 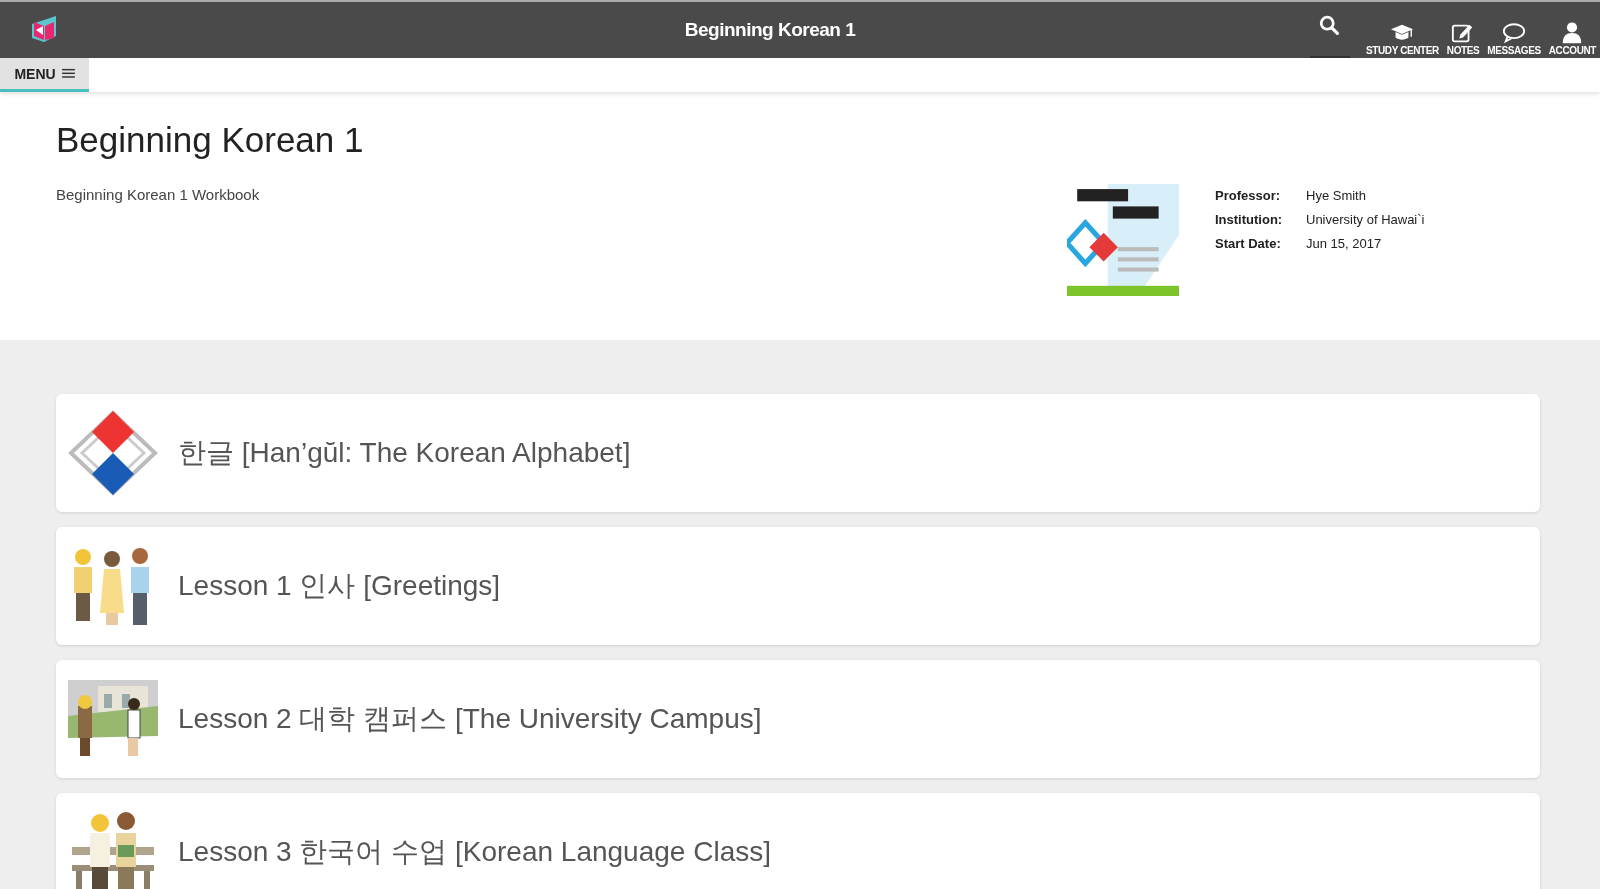 I want to click on lesson-card: 한글 [Han’gŭl: The Korean Alphabet], so click(x=798, y=453).